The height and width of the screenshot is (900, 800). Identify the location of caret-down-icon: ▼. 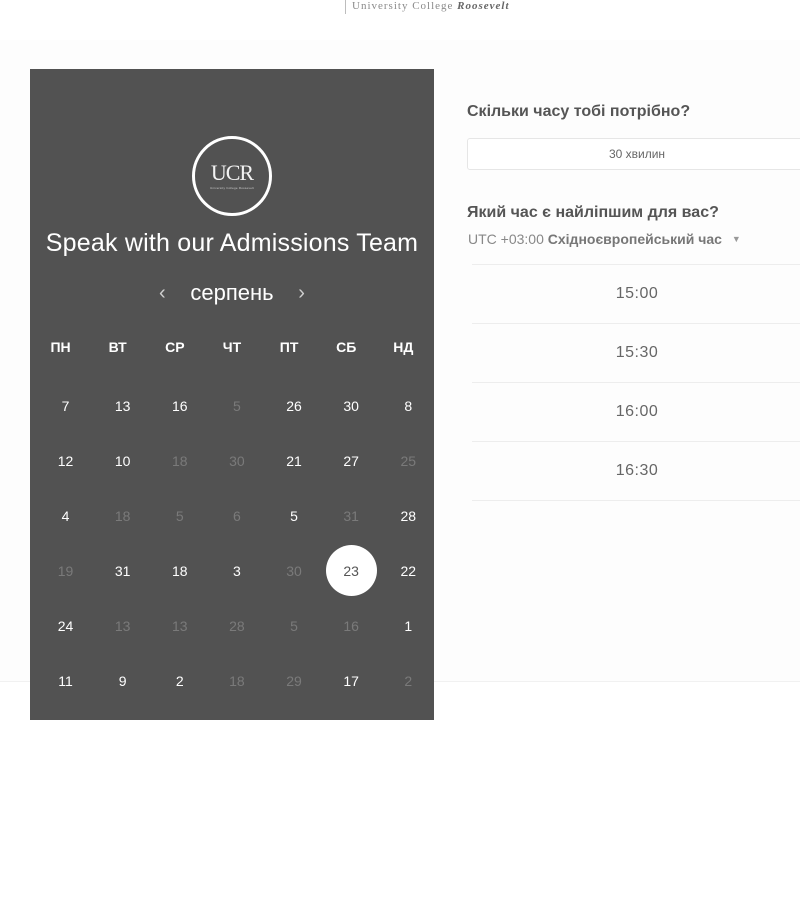
(736, 239).